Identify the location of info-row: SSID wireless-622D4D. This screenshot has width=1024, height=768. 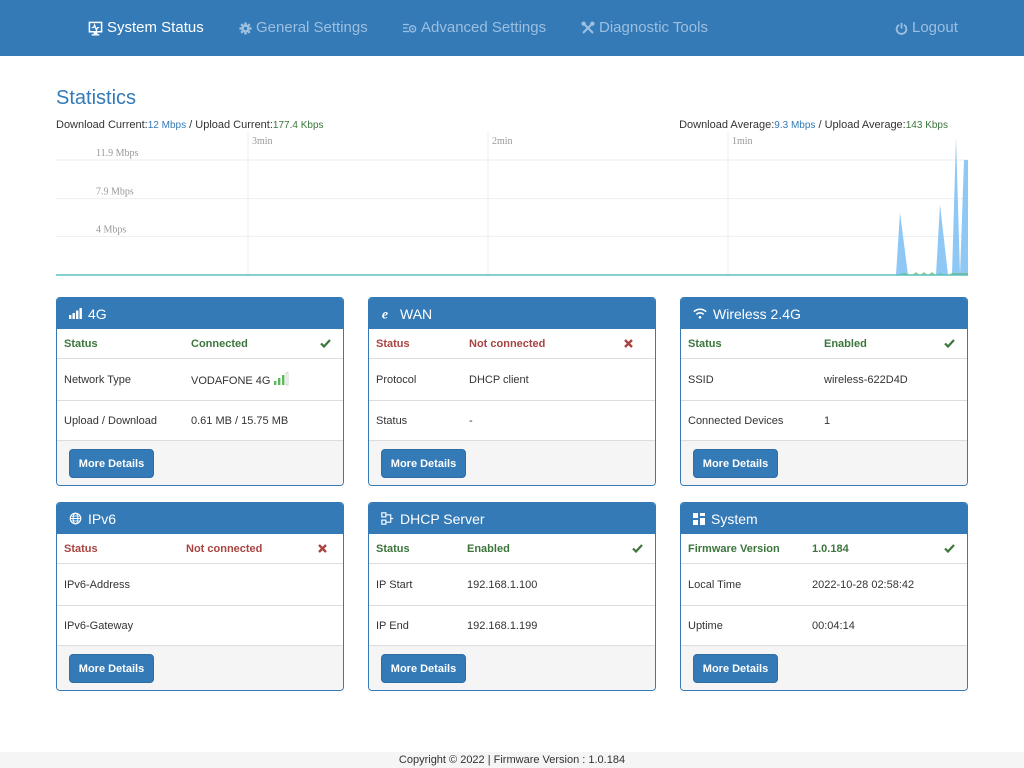
(824, 379).